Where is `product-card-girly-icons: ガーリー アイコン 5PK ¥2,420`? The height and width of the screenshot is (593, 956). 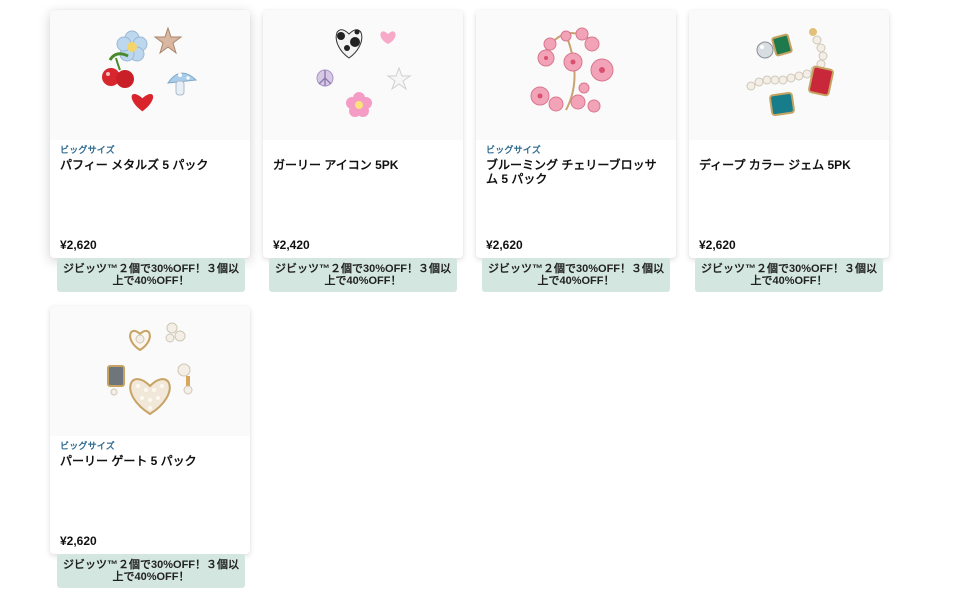 product-card-girly-icons: ガーリー アイコン 5PK ¥2,420 is located at coordinates (363, 134).